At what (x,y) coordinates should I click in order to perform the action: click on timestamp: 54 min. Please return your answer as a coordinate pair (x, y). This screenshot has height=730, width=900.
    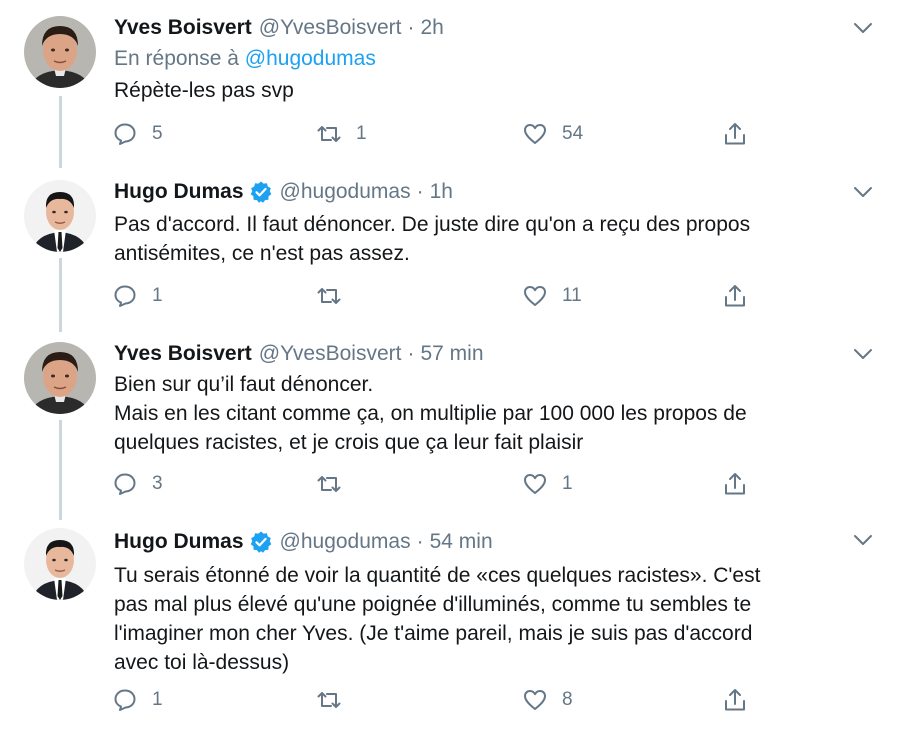
    Looking at the image, I should click on (461, 542).